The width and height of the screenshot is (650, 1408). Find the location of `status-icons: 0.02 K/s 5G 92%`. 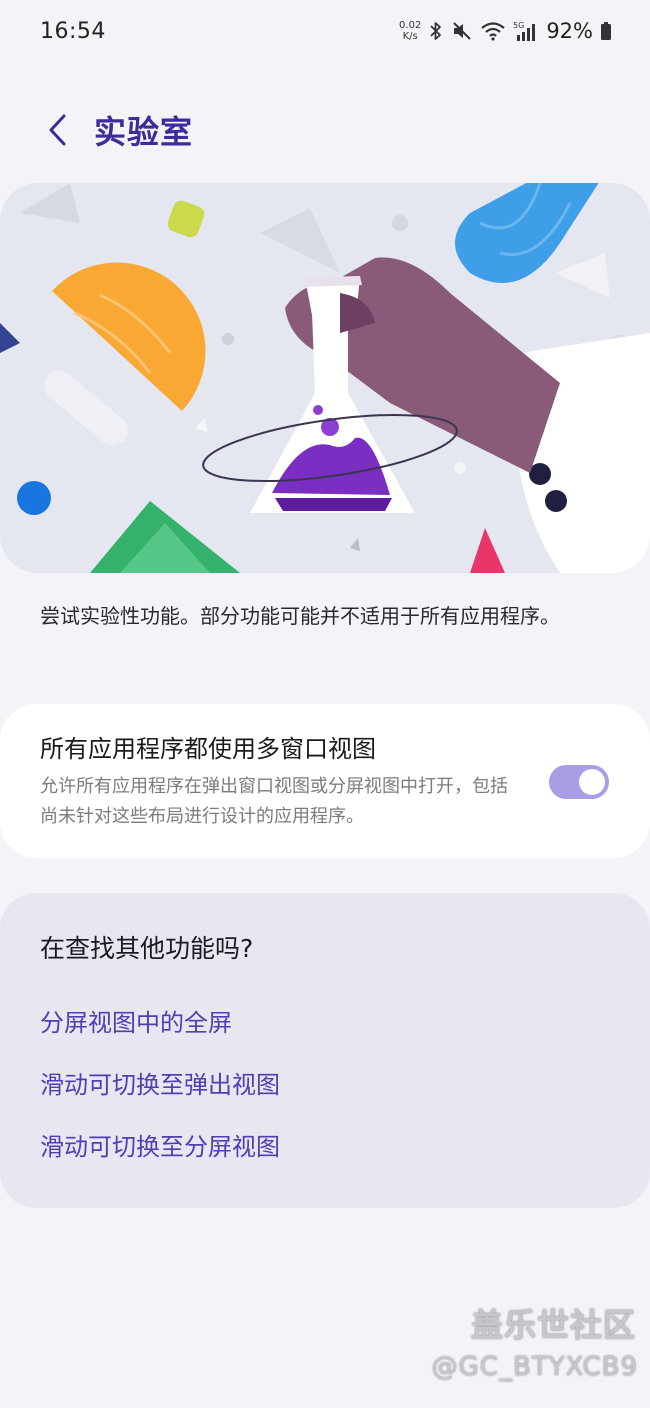

status-icons: 0.02 K/s 5G 92% is located at coordinates (505, 31).